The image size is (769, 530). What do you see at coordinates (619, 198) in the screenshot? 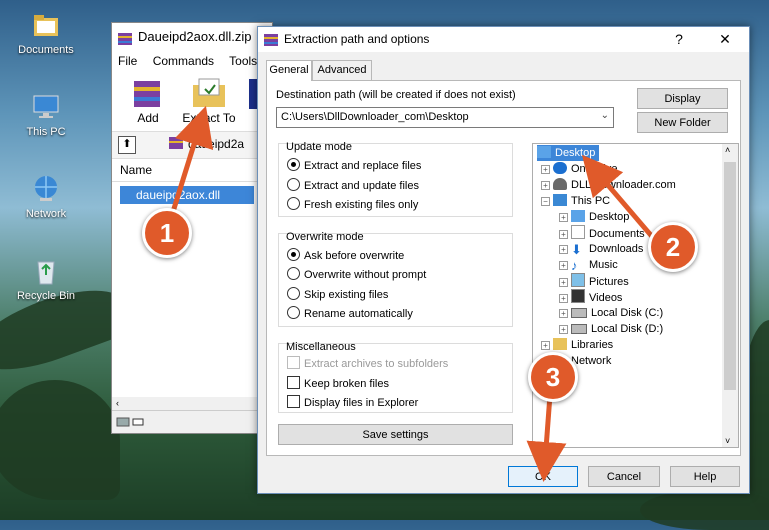
I see `arrow-to-desktop` at bounding box center [619, 198].